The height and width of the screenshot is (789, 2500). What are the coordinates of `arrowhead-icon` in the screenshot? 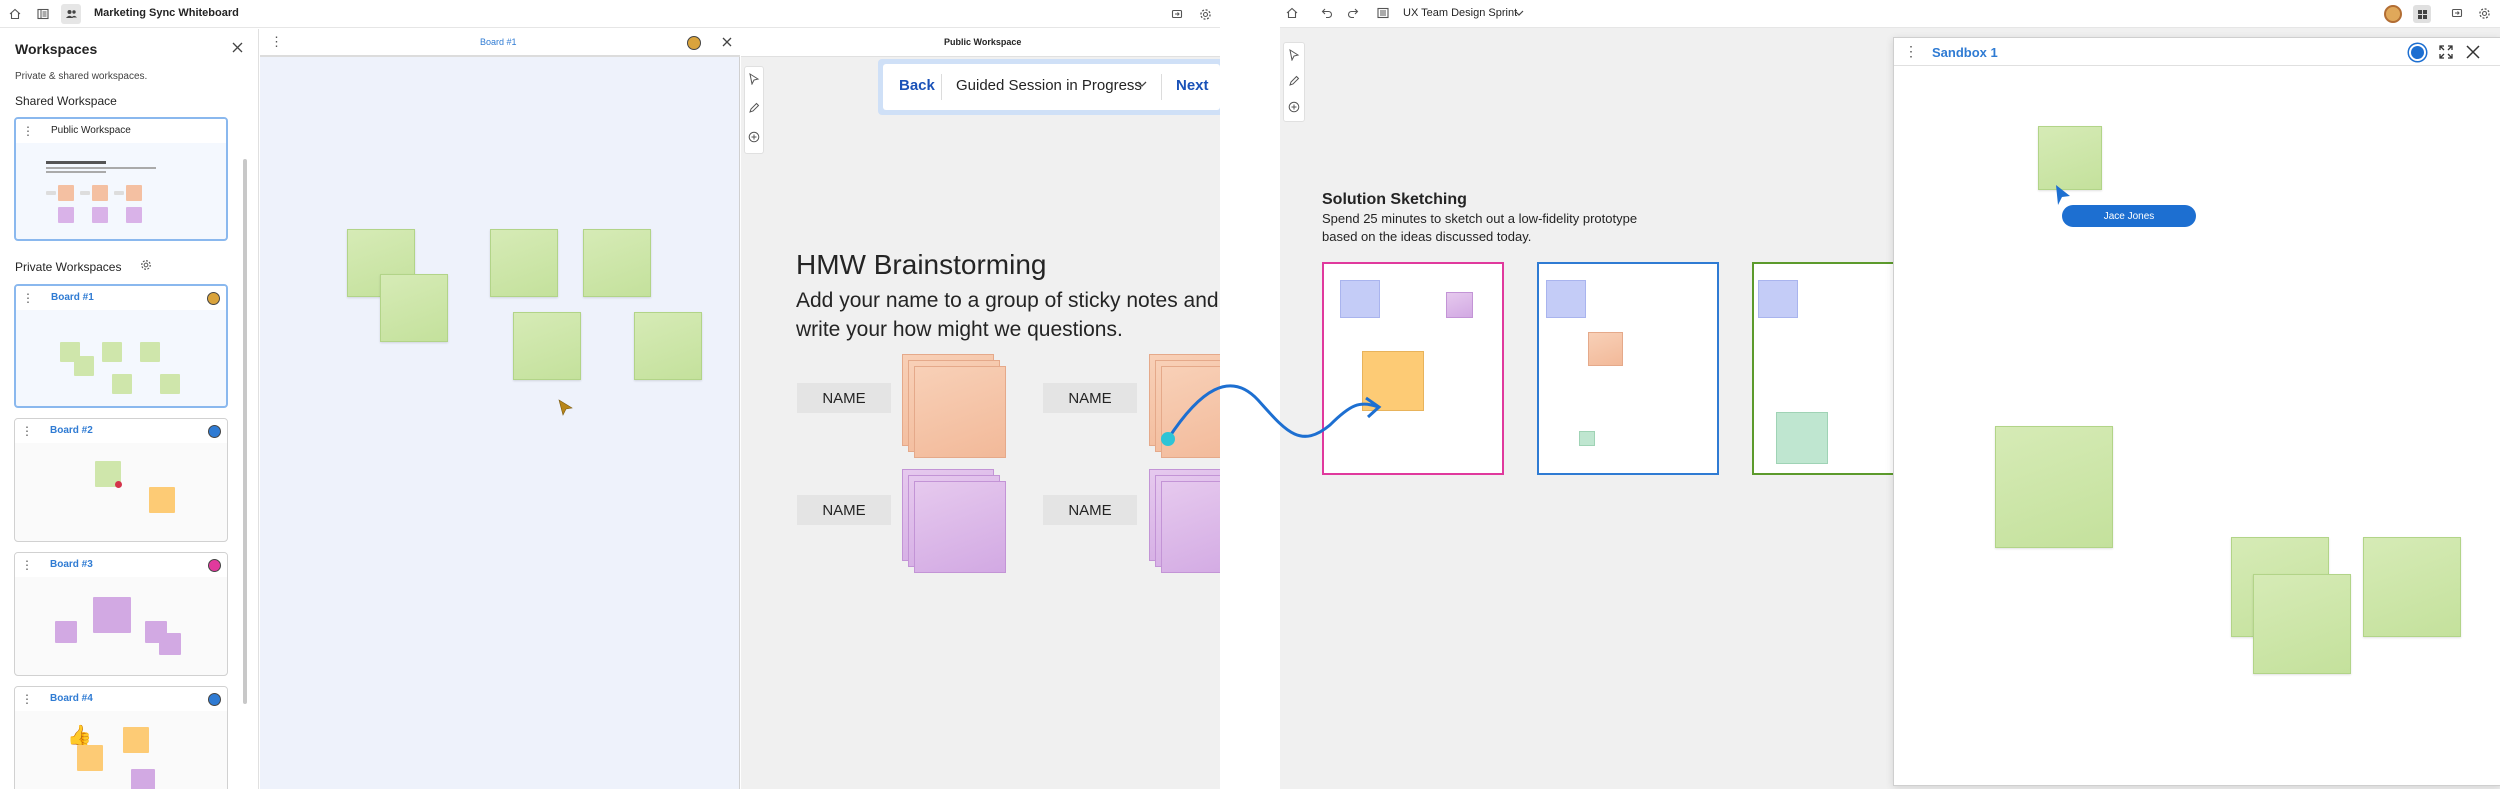 It's located at (1373, 407).